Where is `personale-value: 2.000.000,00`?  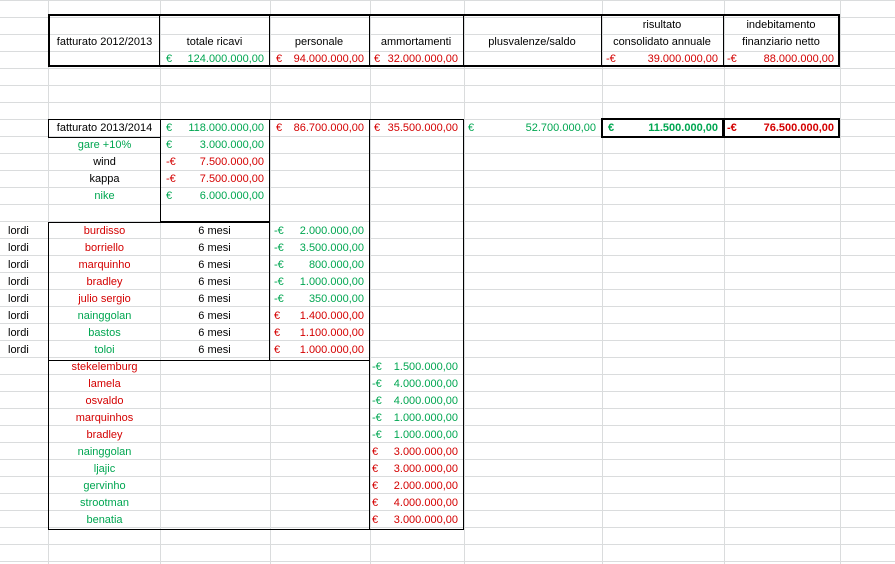 personale-value: 2.000.000,00 is located at coordinates (327, 231).